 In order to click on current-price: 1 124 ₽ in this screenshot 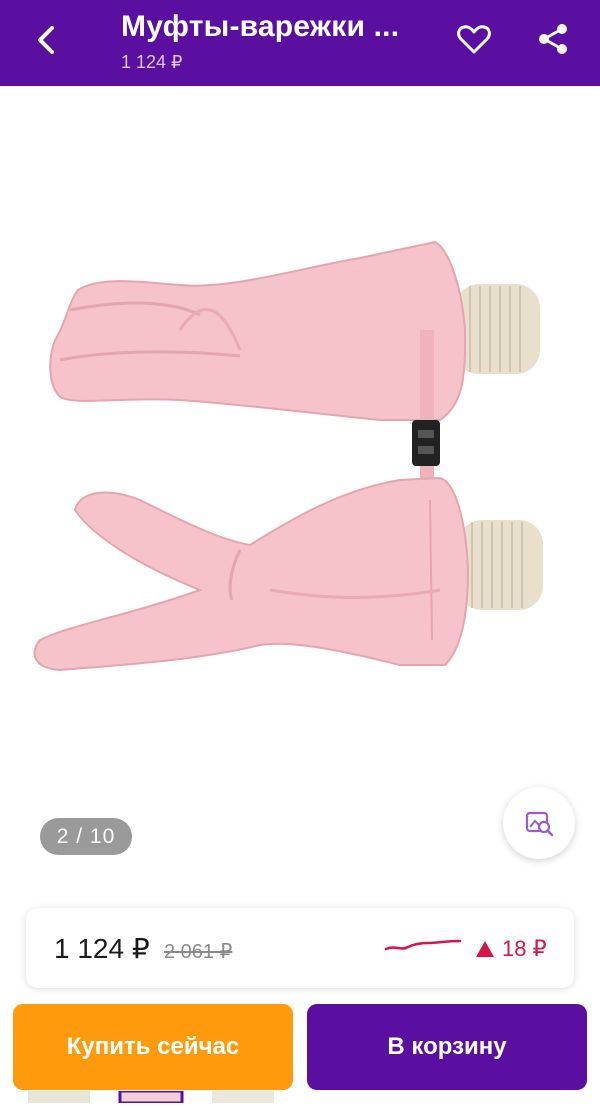, I will do `click(102, 948)`.